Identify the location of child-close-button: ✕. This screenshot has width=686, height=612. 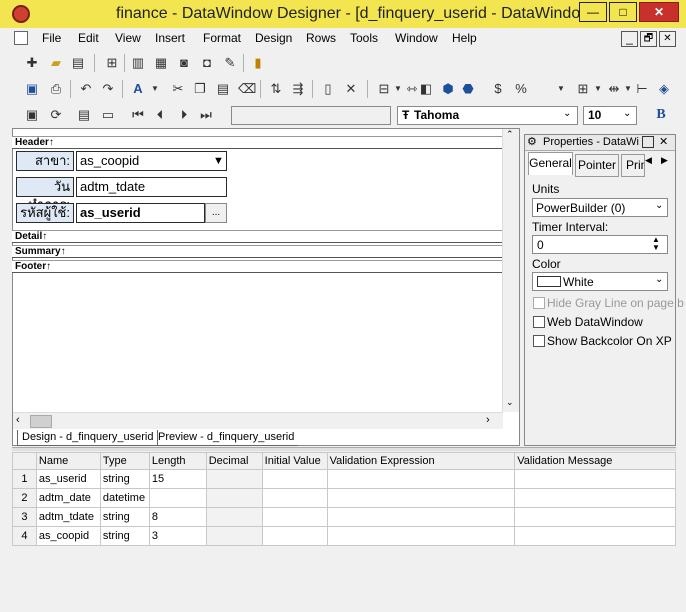
(667, 39).